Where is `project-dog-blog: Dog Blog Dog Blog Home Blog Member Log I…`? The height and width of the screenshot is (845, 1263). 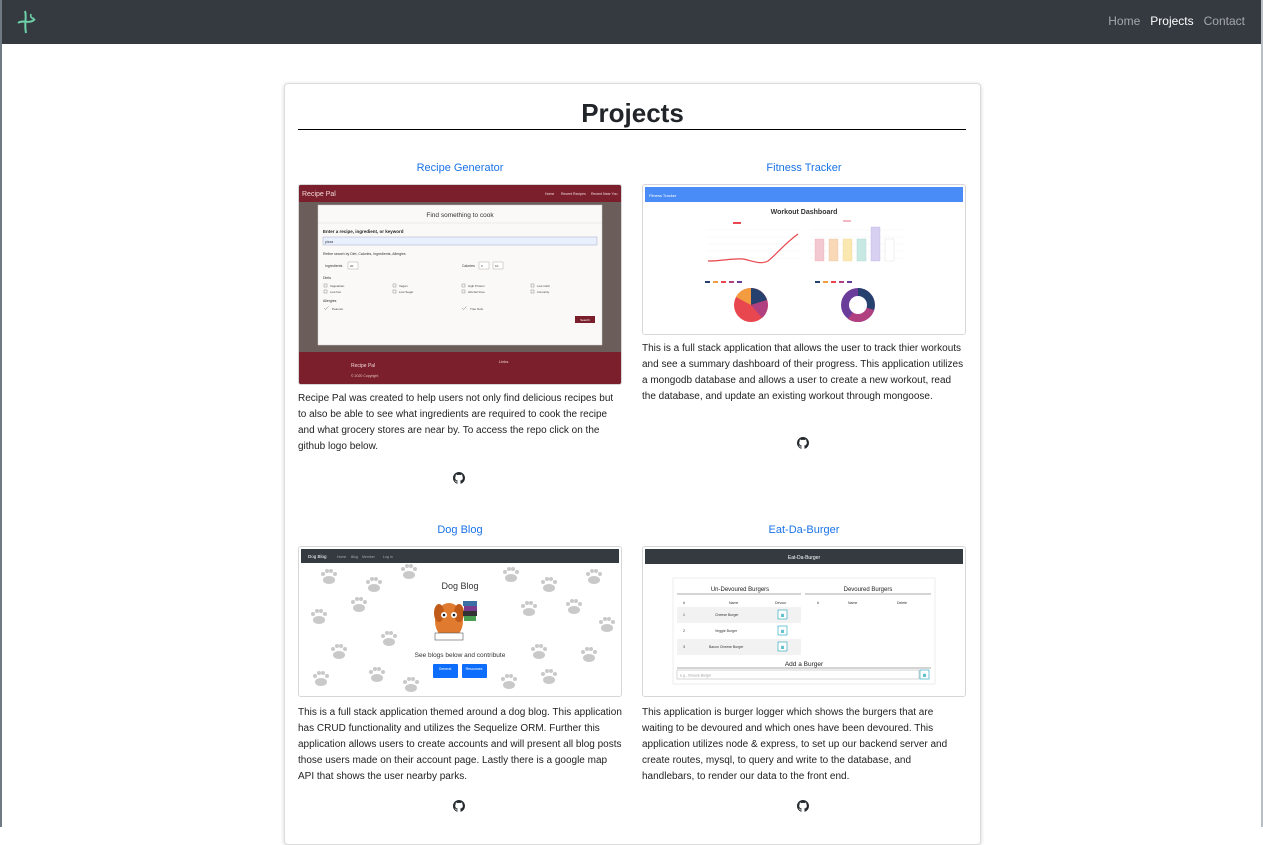 project-dog-blog: Dog Blog Dog Blog Home Blog Member Log I… is located at coordinates (460, 672).